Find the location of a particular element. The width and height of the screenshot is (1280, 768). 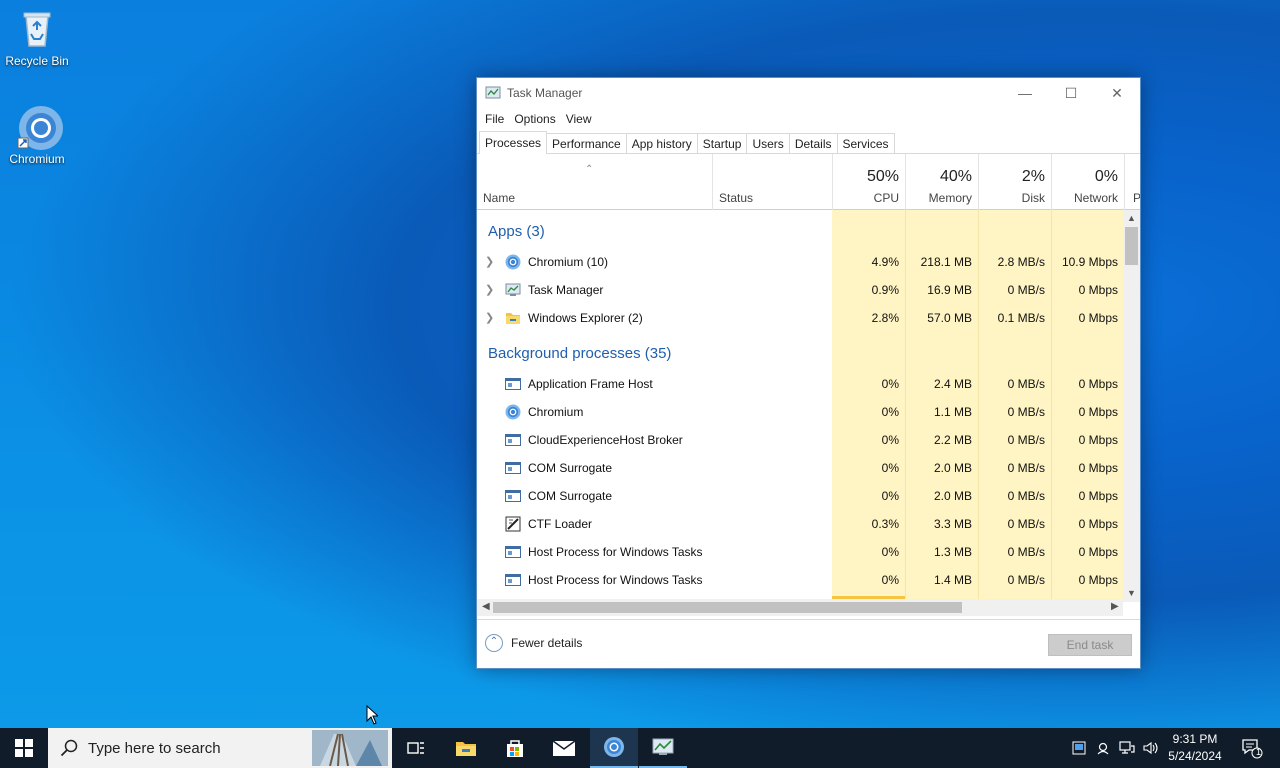

process-network: 10.9 Mbps is located at coordinates (1089, 262).